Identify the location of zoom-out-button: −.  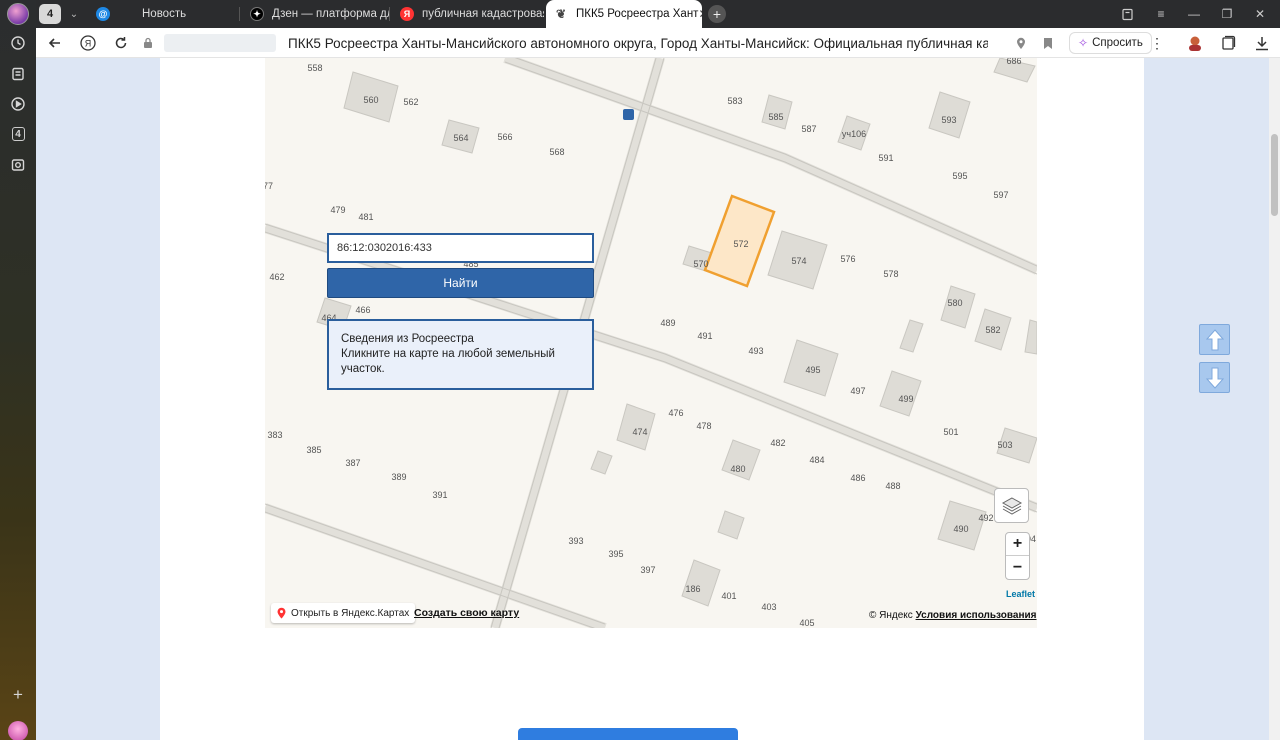
(1017, 567).